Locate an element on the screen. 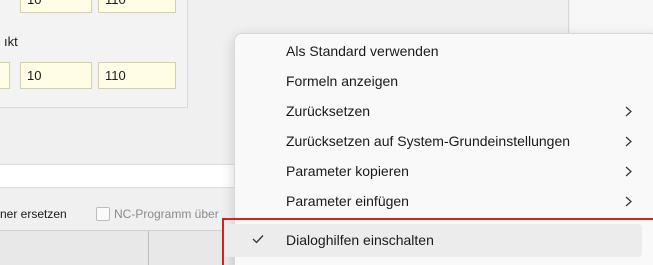  replace-option-label: ner ersetzen is located at coordinates (33, 214).